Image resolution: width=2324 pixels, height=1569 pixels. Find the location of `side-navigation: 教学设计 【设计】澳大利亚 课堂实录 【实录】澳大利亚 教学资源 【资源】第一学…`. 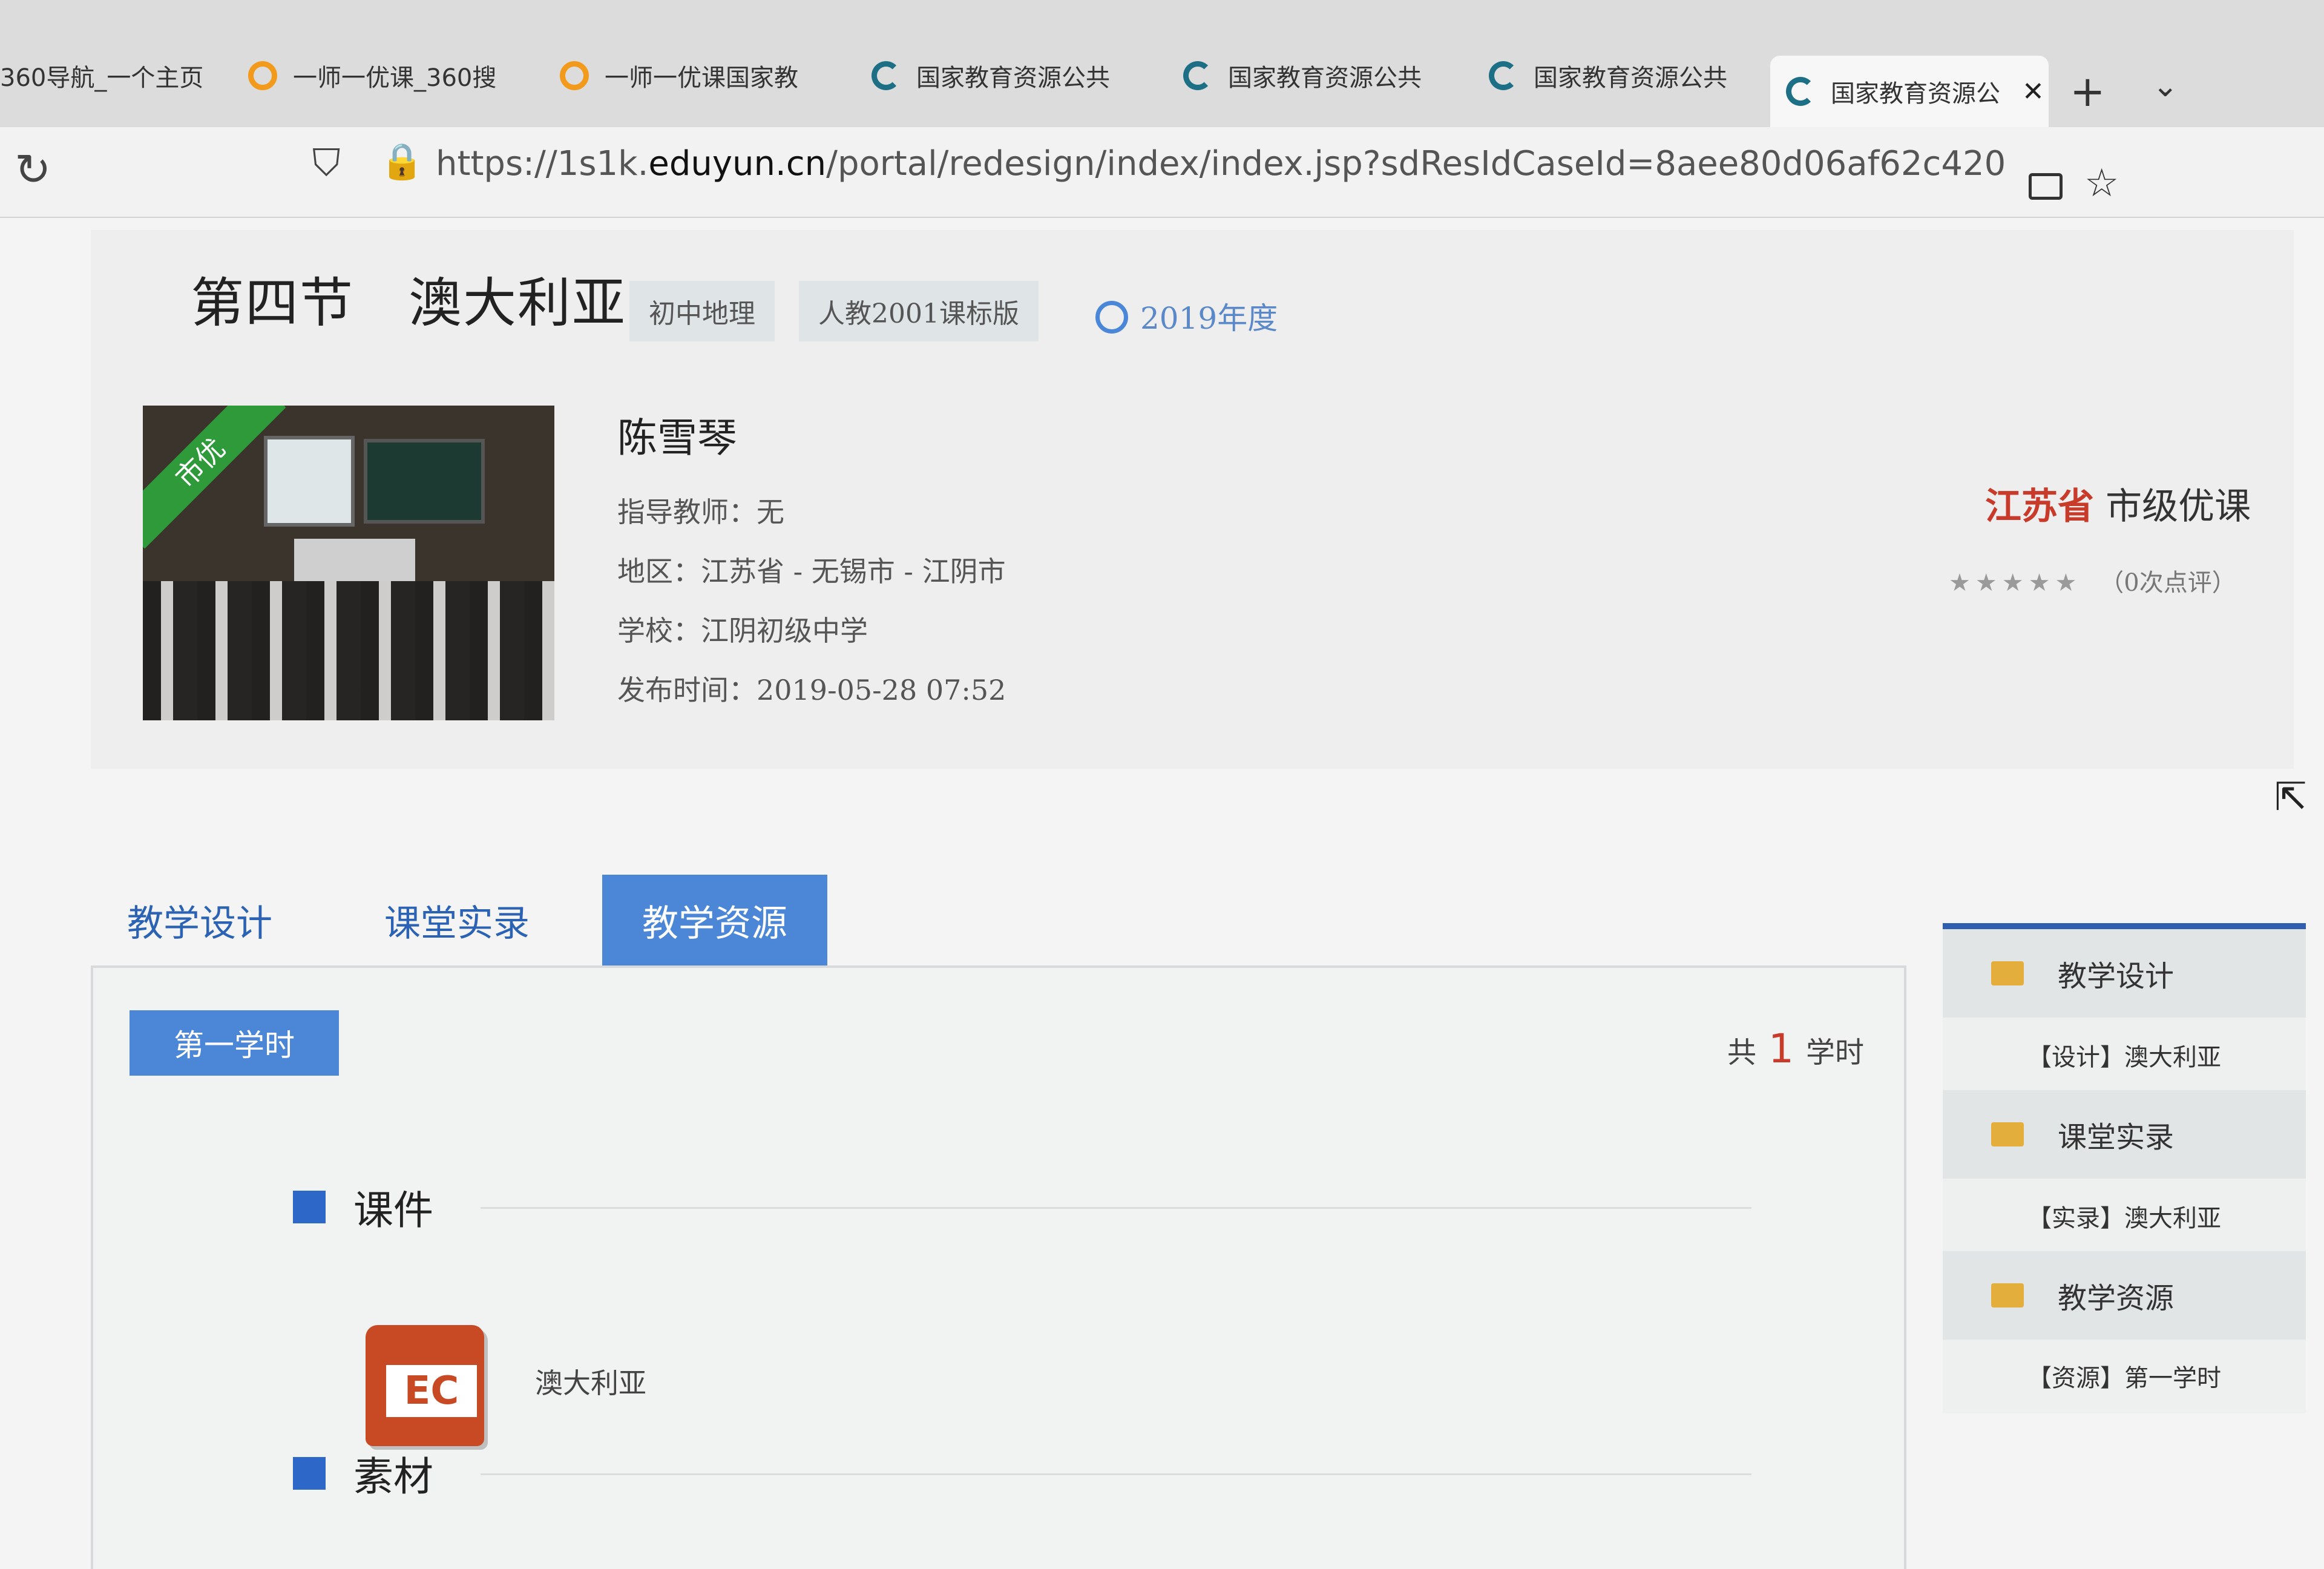

side-navigation: 教学设计 【设计】澳大利亚 课堂实录 【实录】澳大利亚 教学资源 【资源】第一学… is located at coordinates (2124, 1168).